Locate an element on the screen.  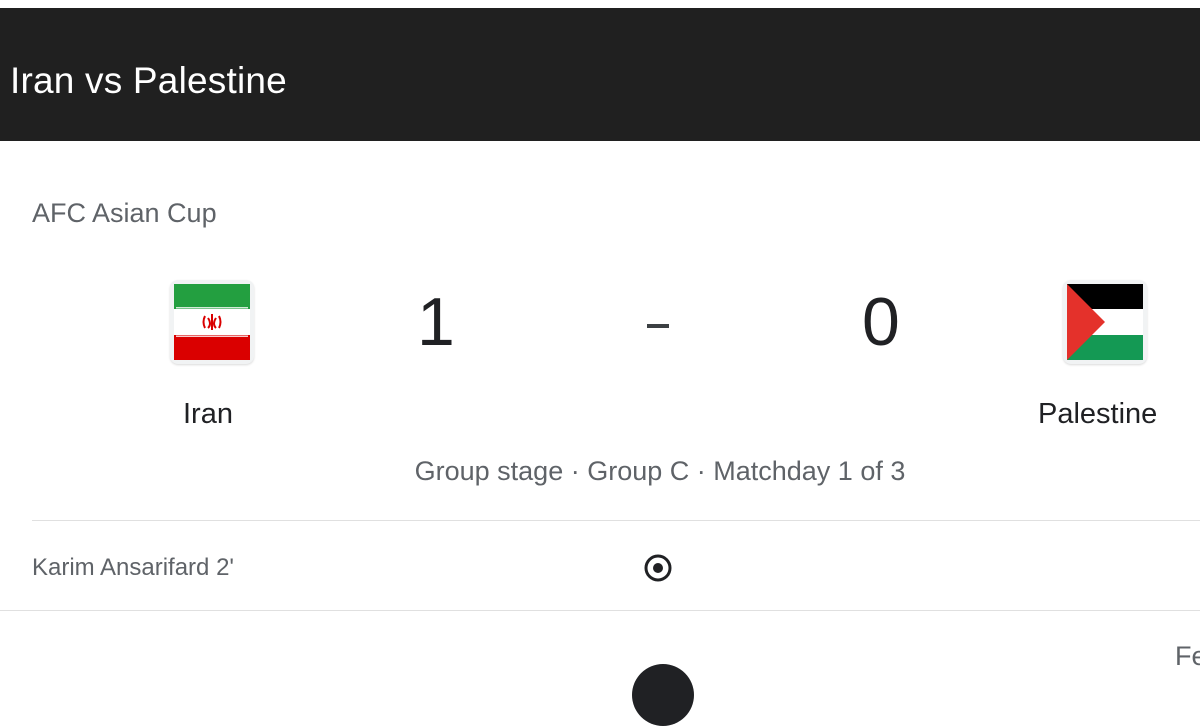
avatar is located at coordinates (663, 695).